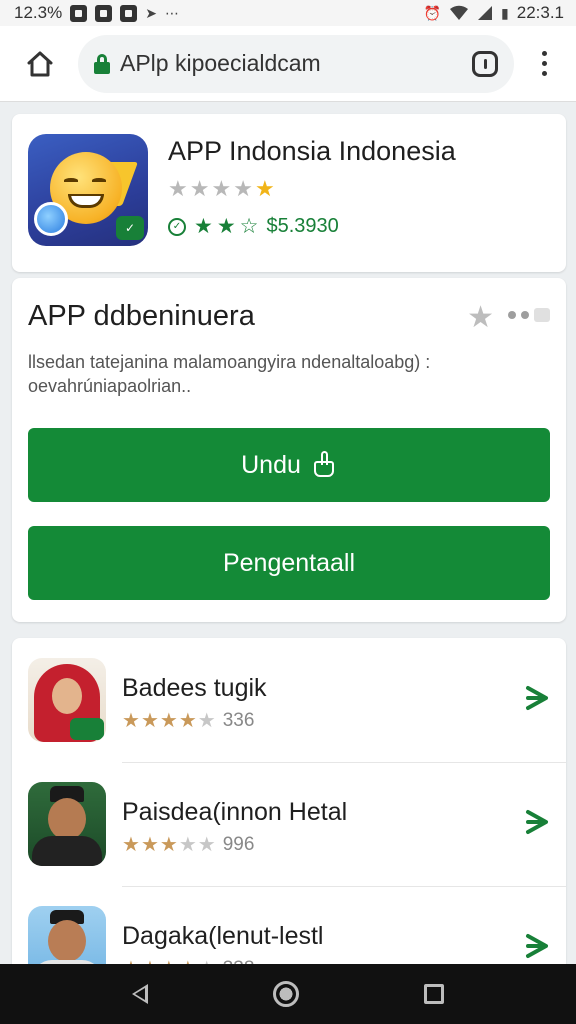 This screenshot has width=576, height=1024. Describe the element at coordinates (544, 64) in the screenshot. I see `overflow-menu-button` at that location.